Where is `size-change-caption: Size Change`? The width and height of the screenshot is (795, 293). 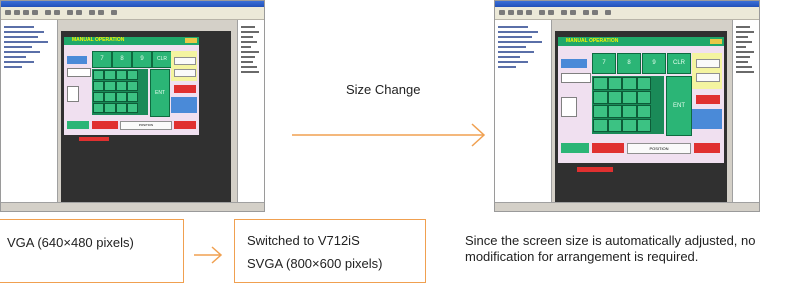 size-change-caption: Size Change is located at coordinates (383, 89).